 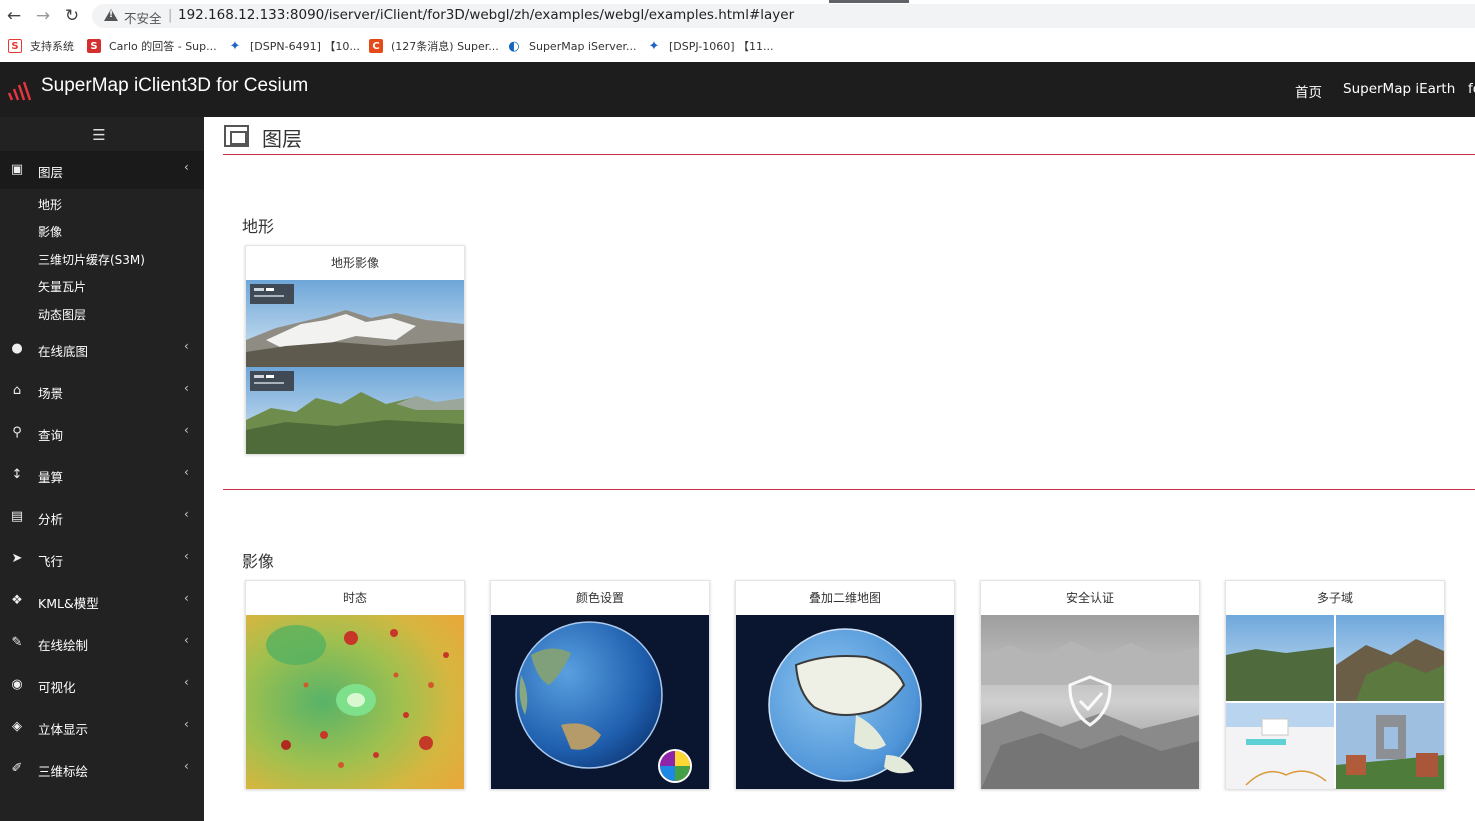 I want to click on nav-link-iearth: SuperMap iEarth, so click(x=1399, y=89).